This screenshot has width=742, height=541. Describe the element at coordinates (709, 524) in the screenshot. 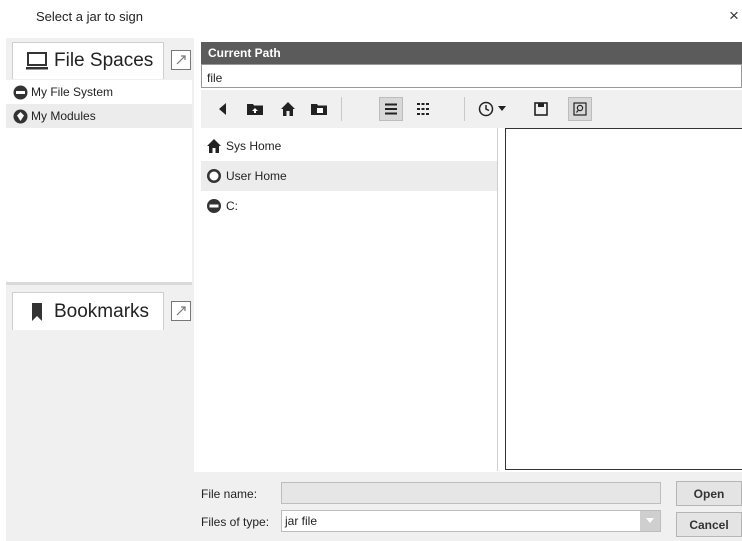

I see `cancel-button: Cancel` at that location.